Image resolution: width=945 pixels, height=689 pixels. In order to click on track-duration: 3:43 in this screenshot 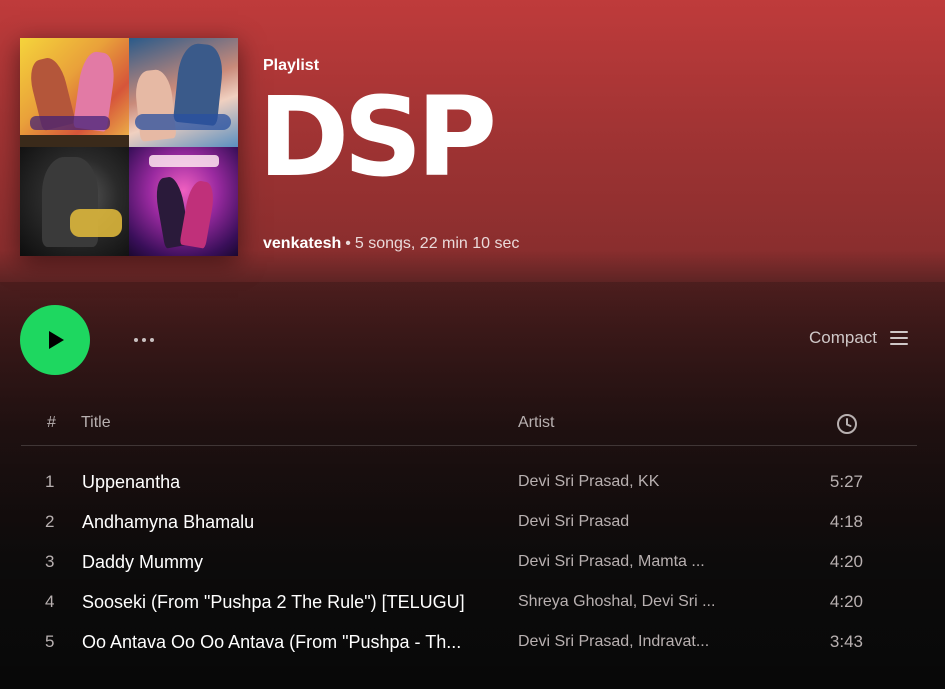, I will do `click(846, 641)`.